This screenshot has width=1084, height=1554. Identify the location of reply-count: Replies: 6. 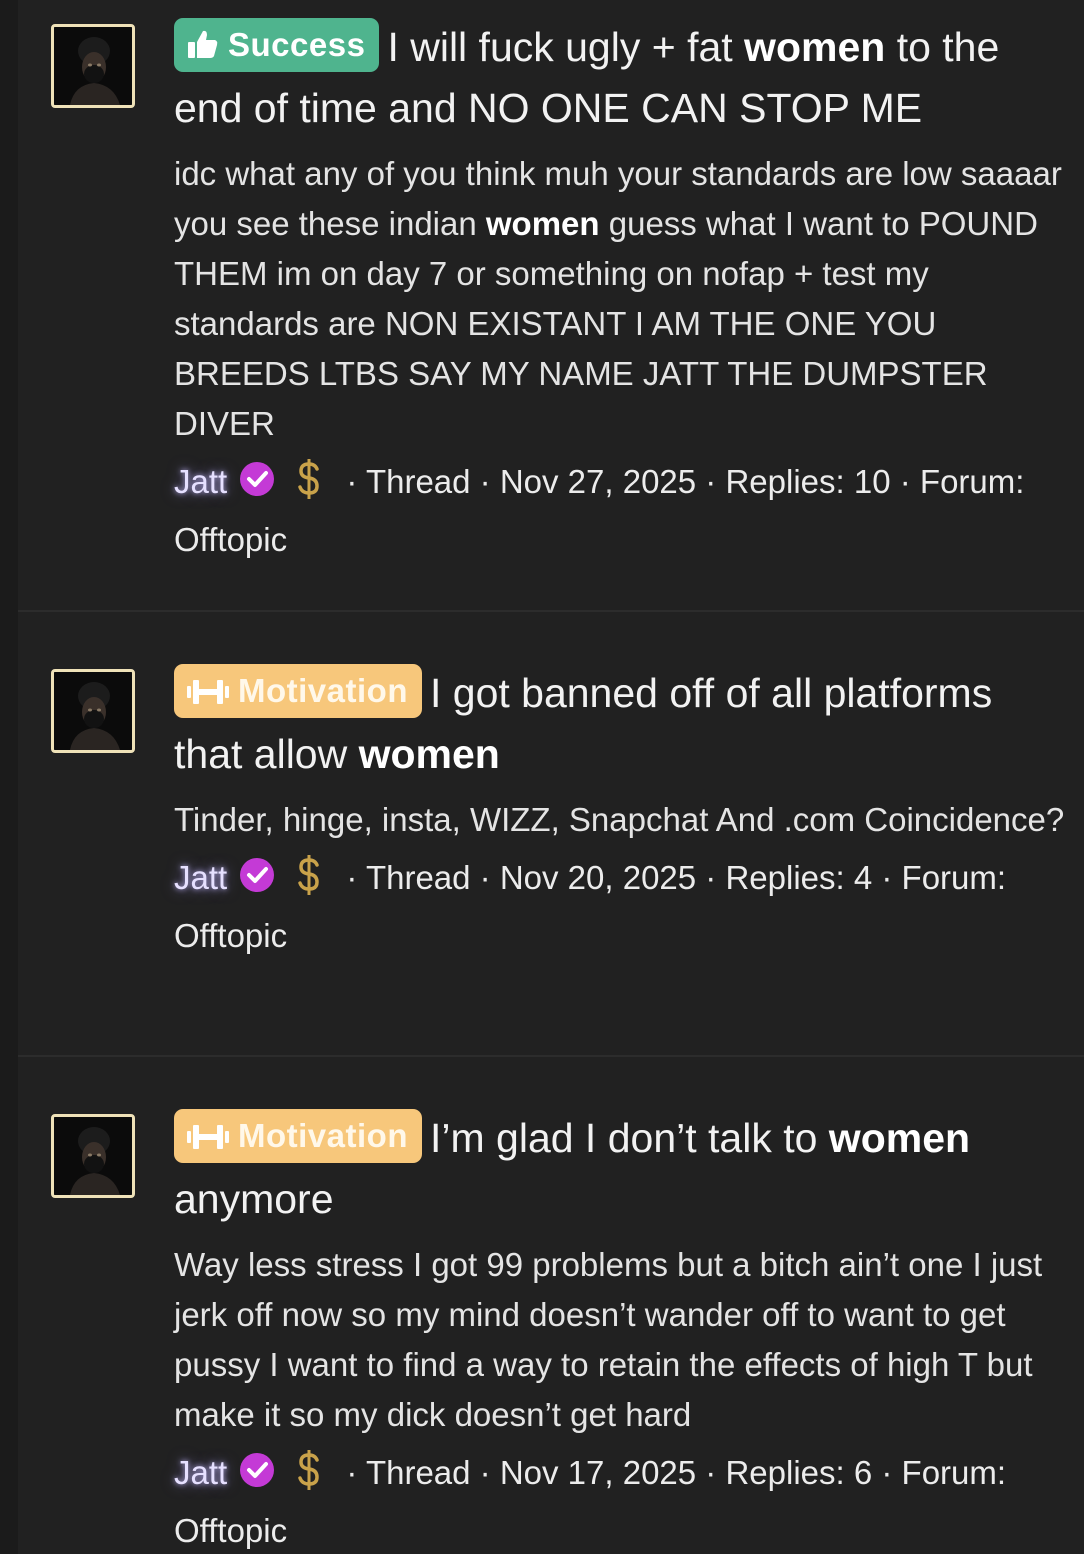
(799, 1472).